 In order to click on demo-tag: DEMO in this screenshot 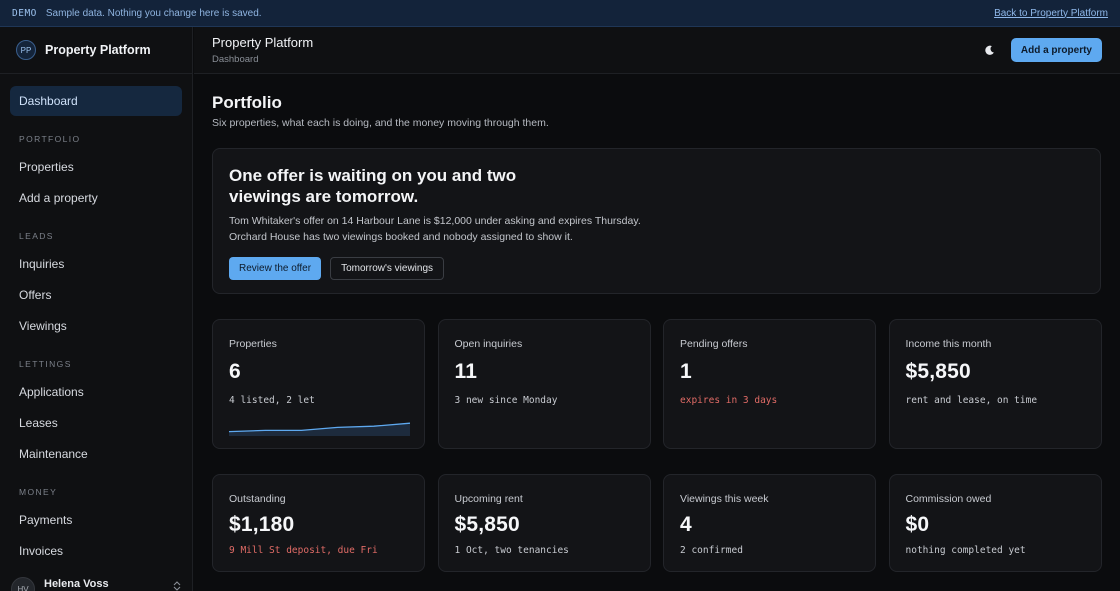, I will do `click(24, 13)`.